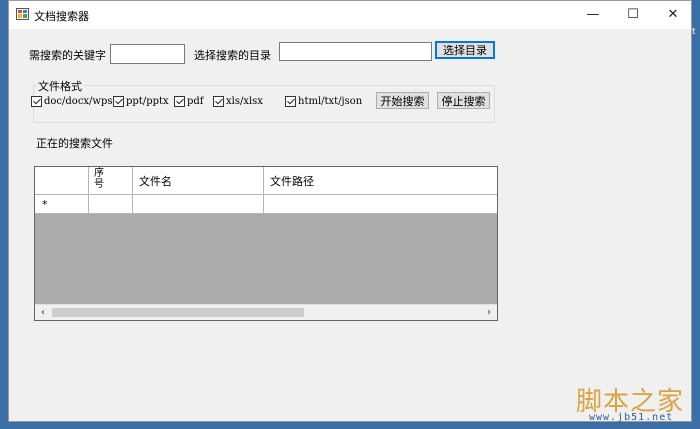  I want to click on column-header-filename: 文件名, so click(198, 181).